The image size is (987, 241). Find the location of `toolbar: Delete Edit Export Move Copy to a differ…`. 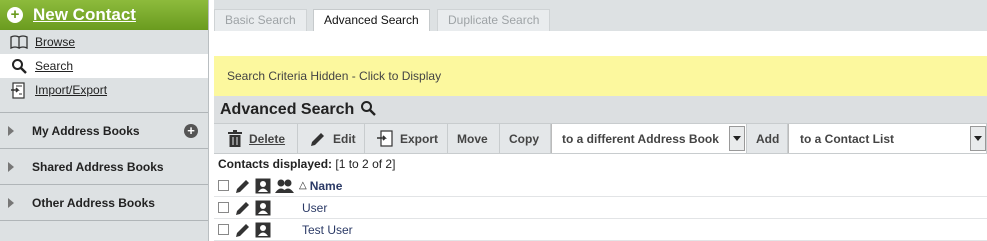

toolbar: Delete Edit Export Move Copy to a differ… is located at coordinates (600, 138).